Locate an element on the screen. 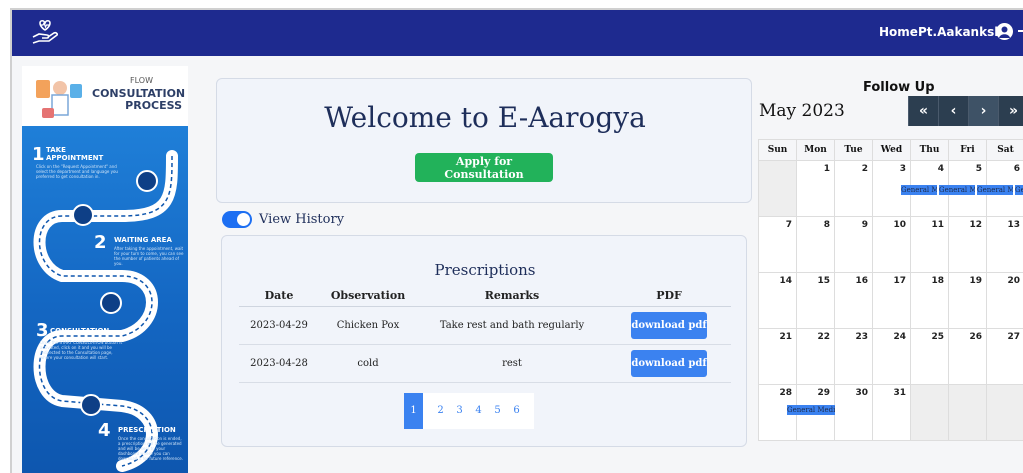  col-observation: Observation is located at coordinates (368, 296).